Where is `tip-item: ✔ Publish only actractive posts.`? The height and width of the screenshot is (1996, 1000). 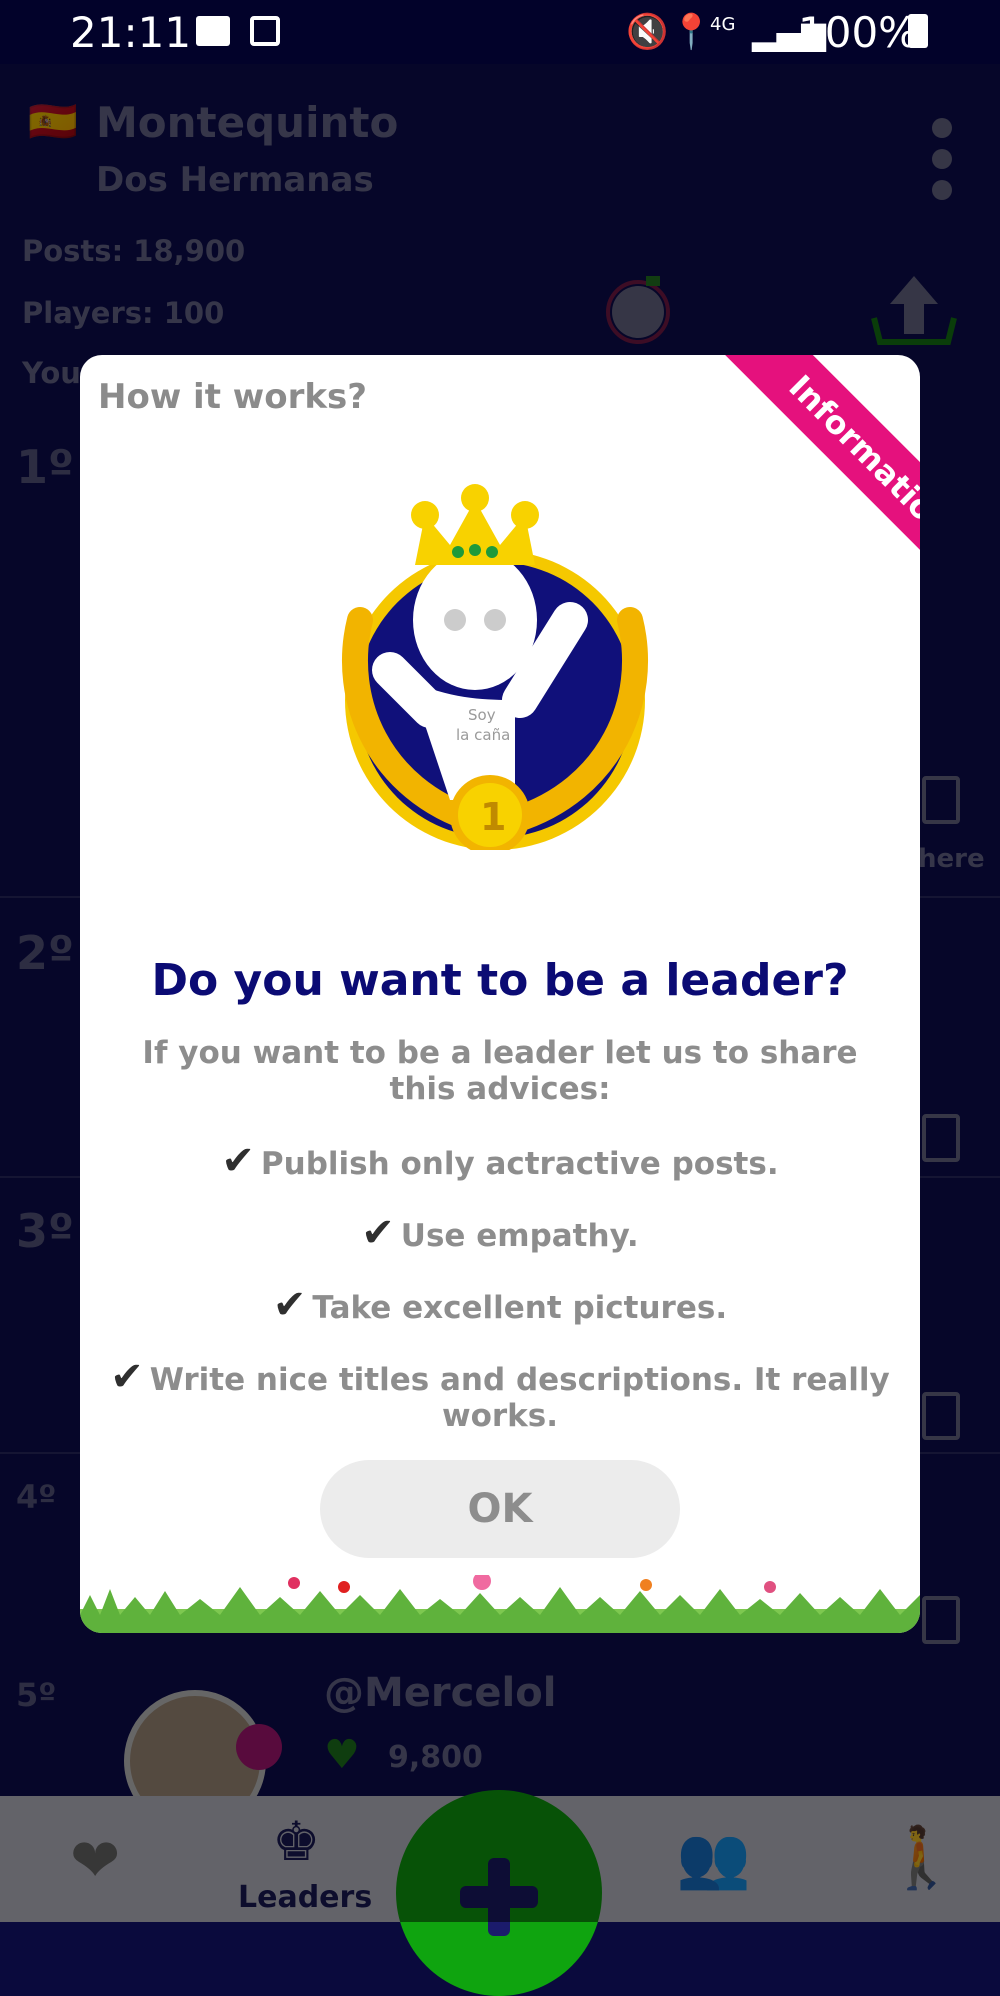 tip-item: ✔ Publish only actractive posts. is located at coordinates (500, 1161).